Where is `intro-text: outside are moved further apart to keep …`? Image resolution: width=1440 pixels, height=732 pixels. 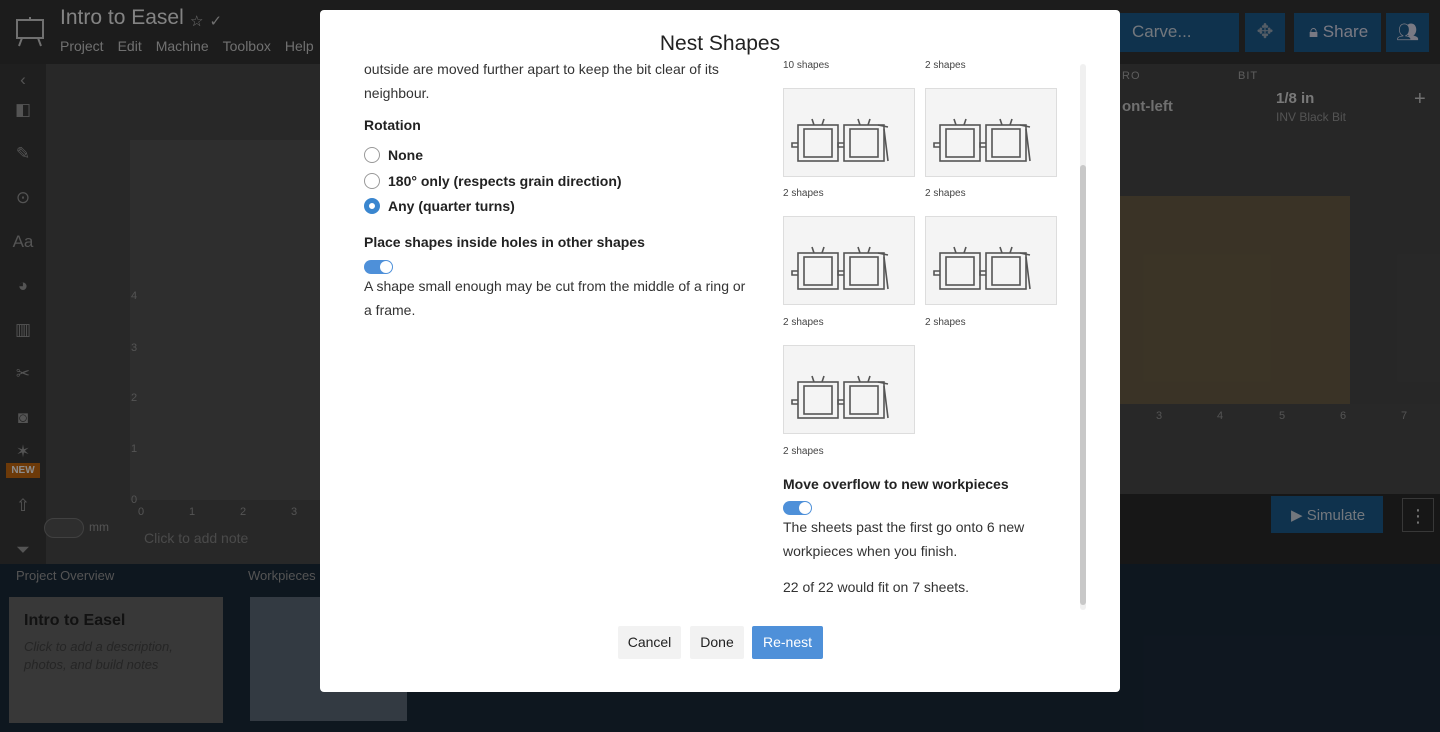 intro-text: outside are moved further apart to keep … is located at coordinates (541, 81).